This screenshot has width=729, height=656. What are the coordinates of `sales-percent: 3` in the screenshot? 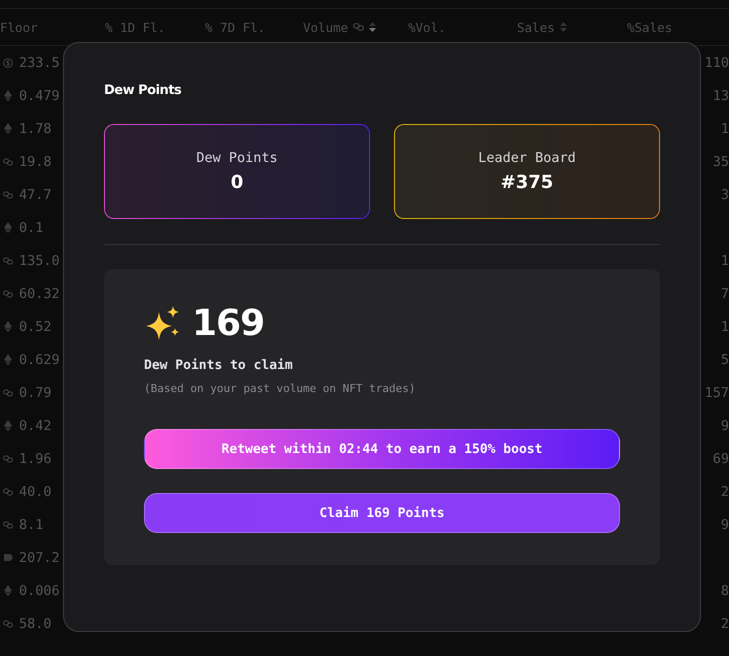 It's located at (724, 194).